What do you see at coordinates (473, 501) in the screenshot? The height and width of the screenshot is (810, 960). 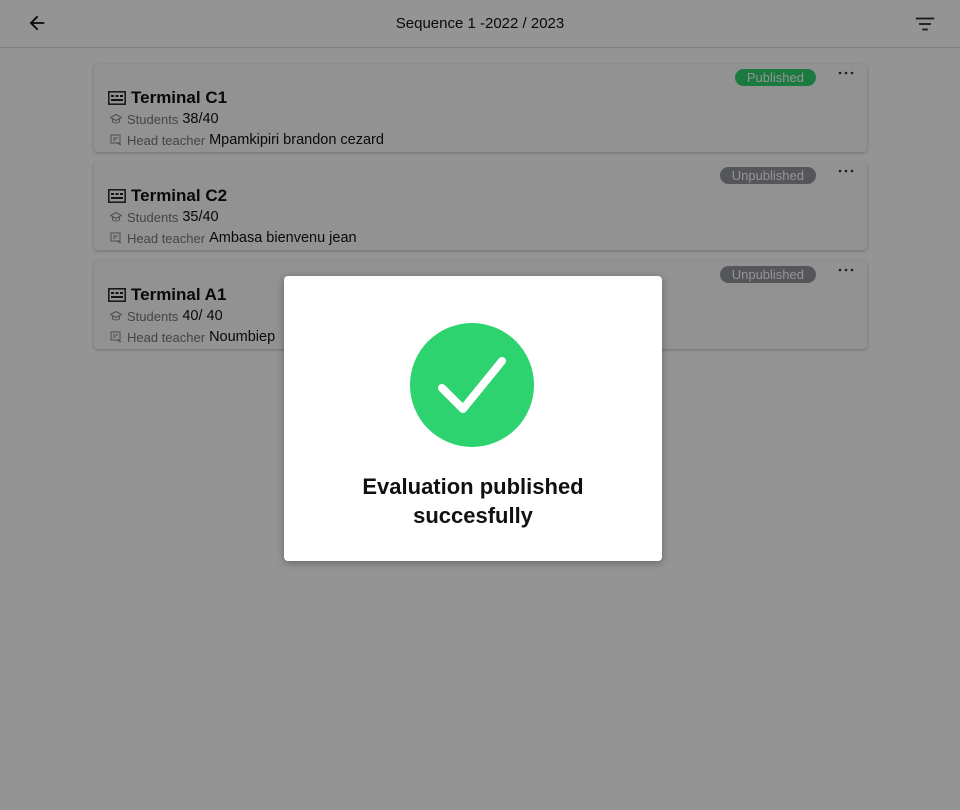 I see `success-message: Evaluation published succesfully` at bounding box center [473, 501].